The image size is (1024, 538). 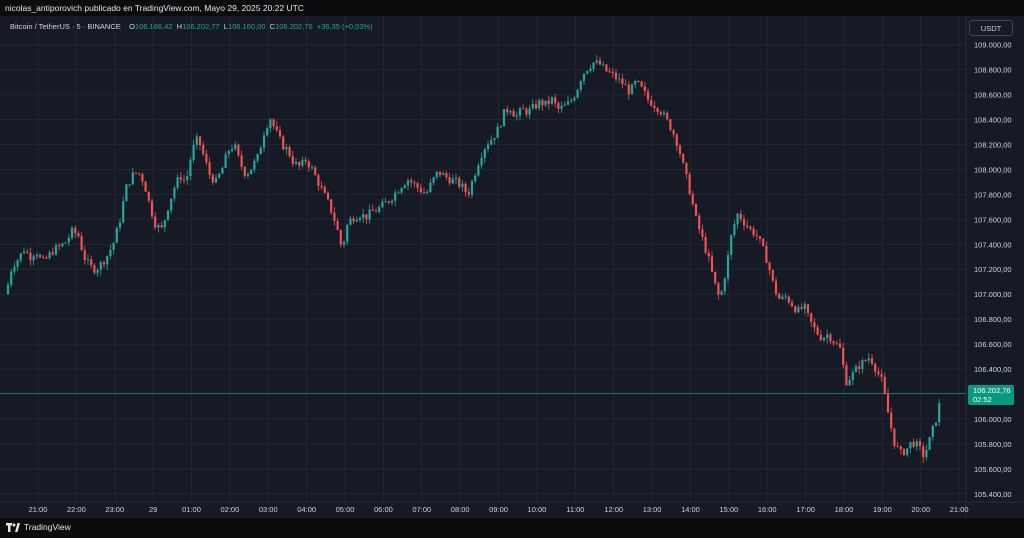 What do you see at coordinates (991, 28) in the screenshot?
I see `currency-button: USDT` at bounding box center [991, 28].